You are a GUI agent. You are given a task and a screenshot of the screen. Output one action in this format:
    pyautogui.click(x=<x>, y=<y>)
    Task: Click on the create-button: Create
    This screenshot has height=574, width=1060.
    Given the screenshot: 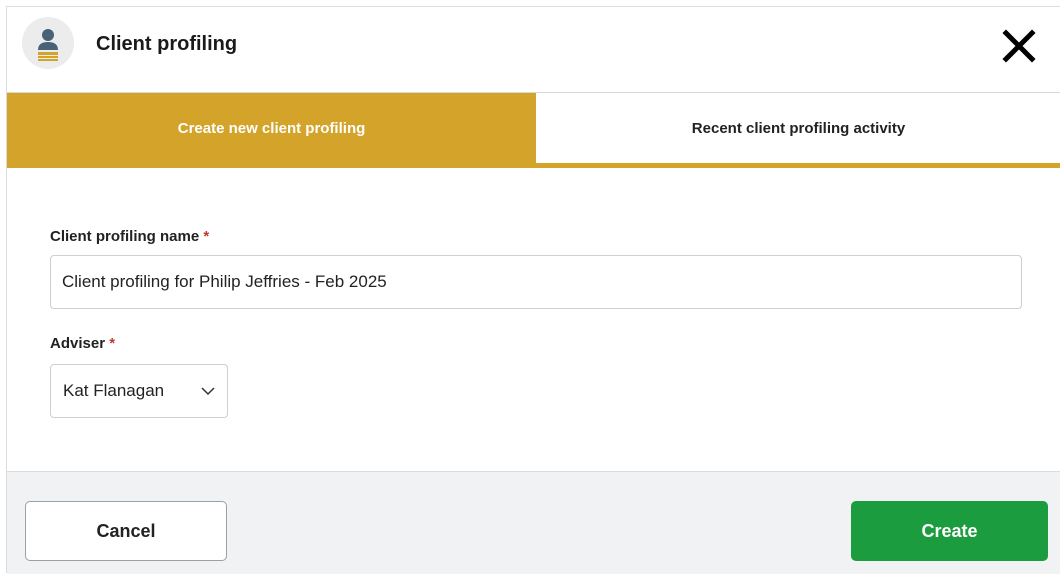 What is the action you would take?
    pyautogui.click(x=949, y=531)
    